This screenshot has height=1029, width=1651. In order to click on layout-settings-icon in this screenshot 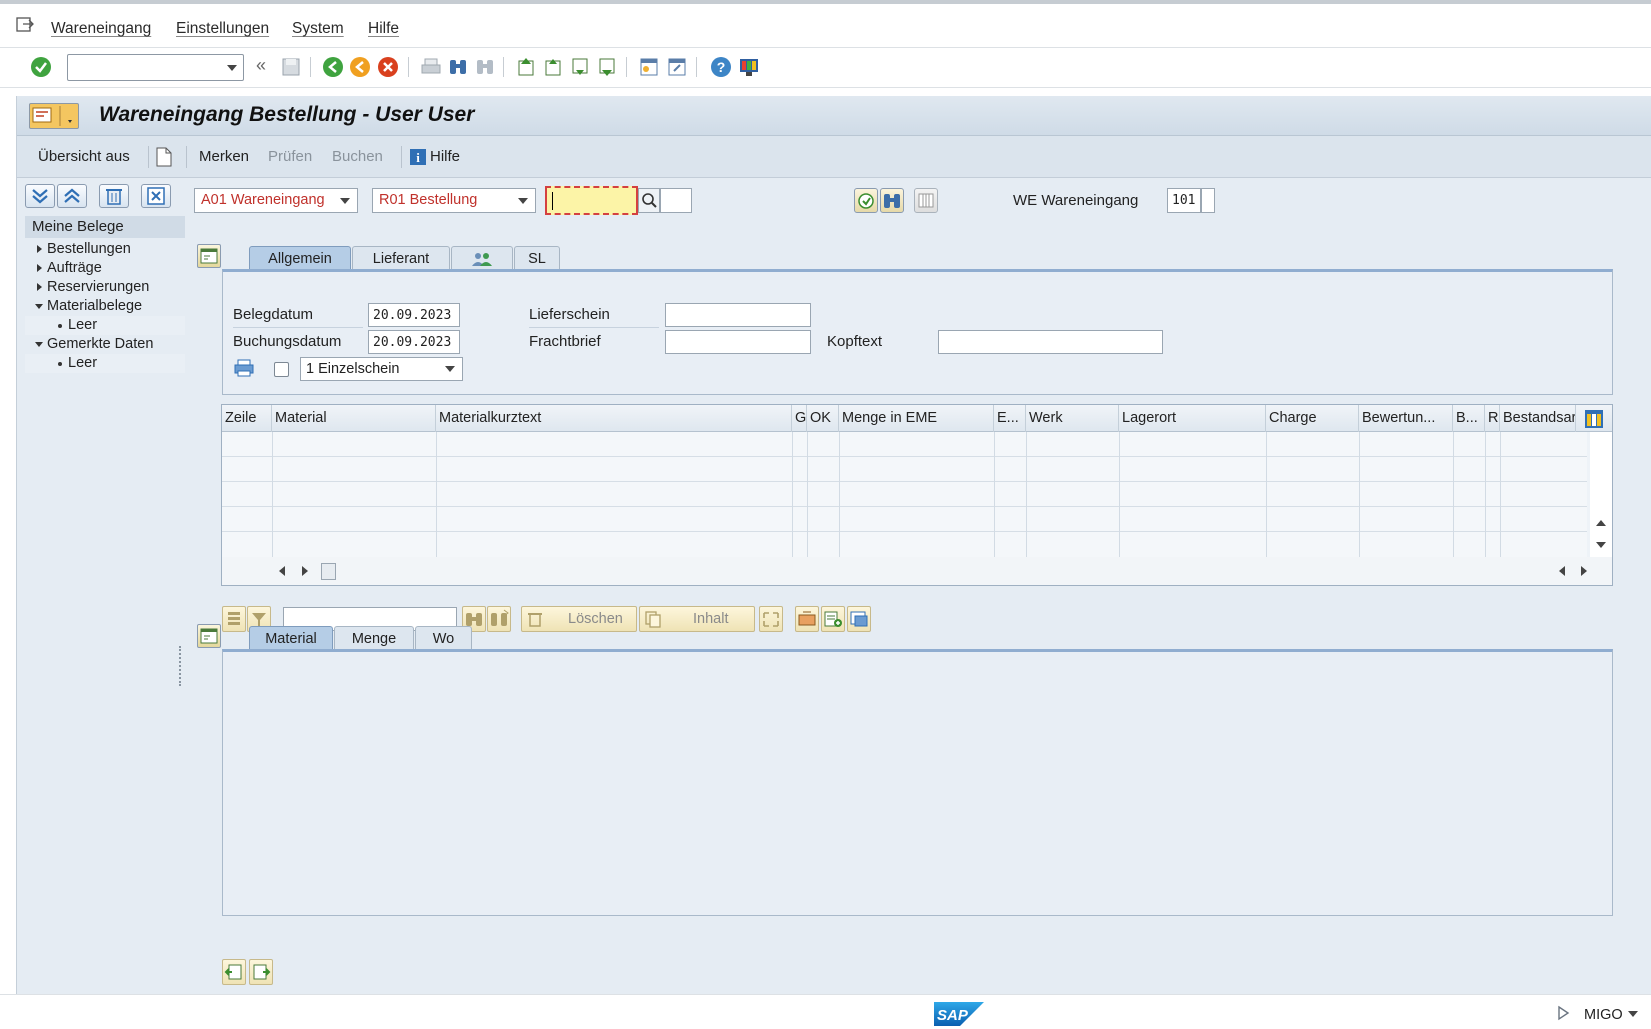, I will do `click(1594, 419)`.